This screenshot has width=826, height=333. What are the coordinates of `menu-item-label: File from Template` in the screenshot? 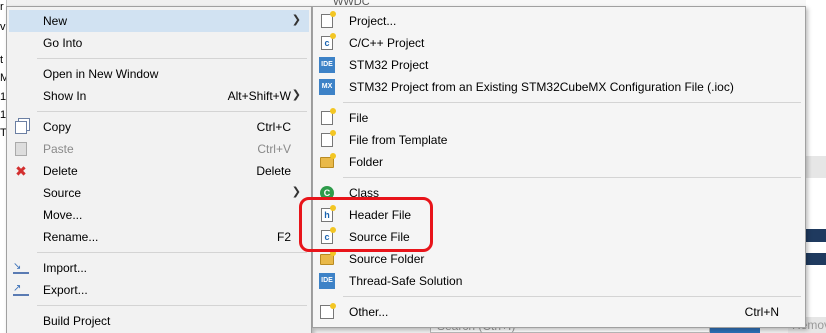 It's located at (398, 140).